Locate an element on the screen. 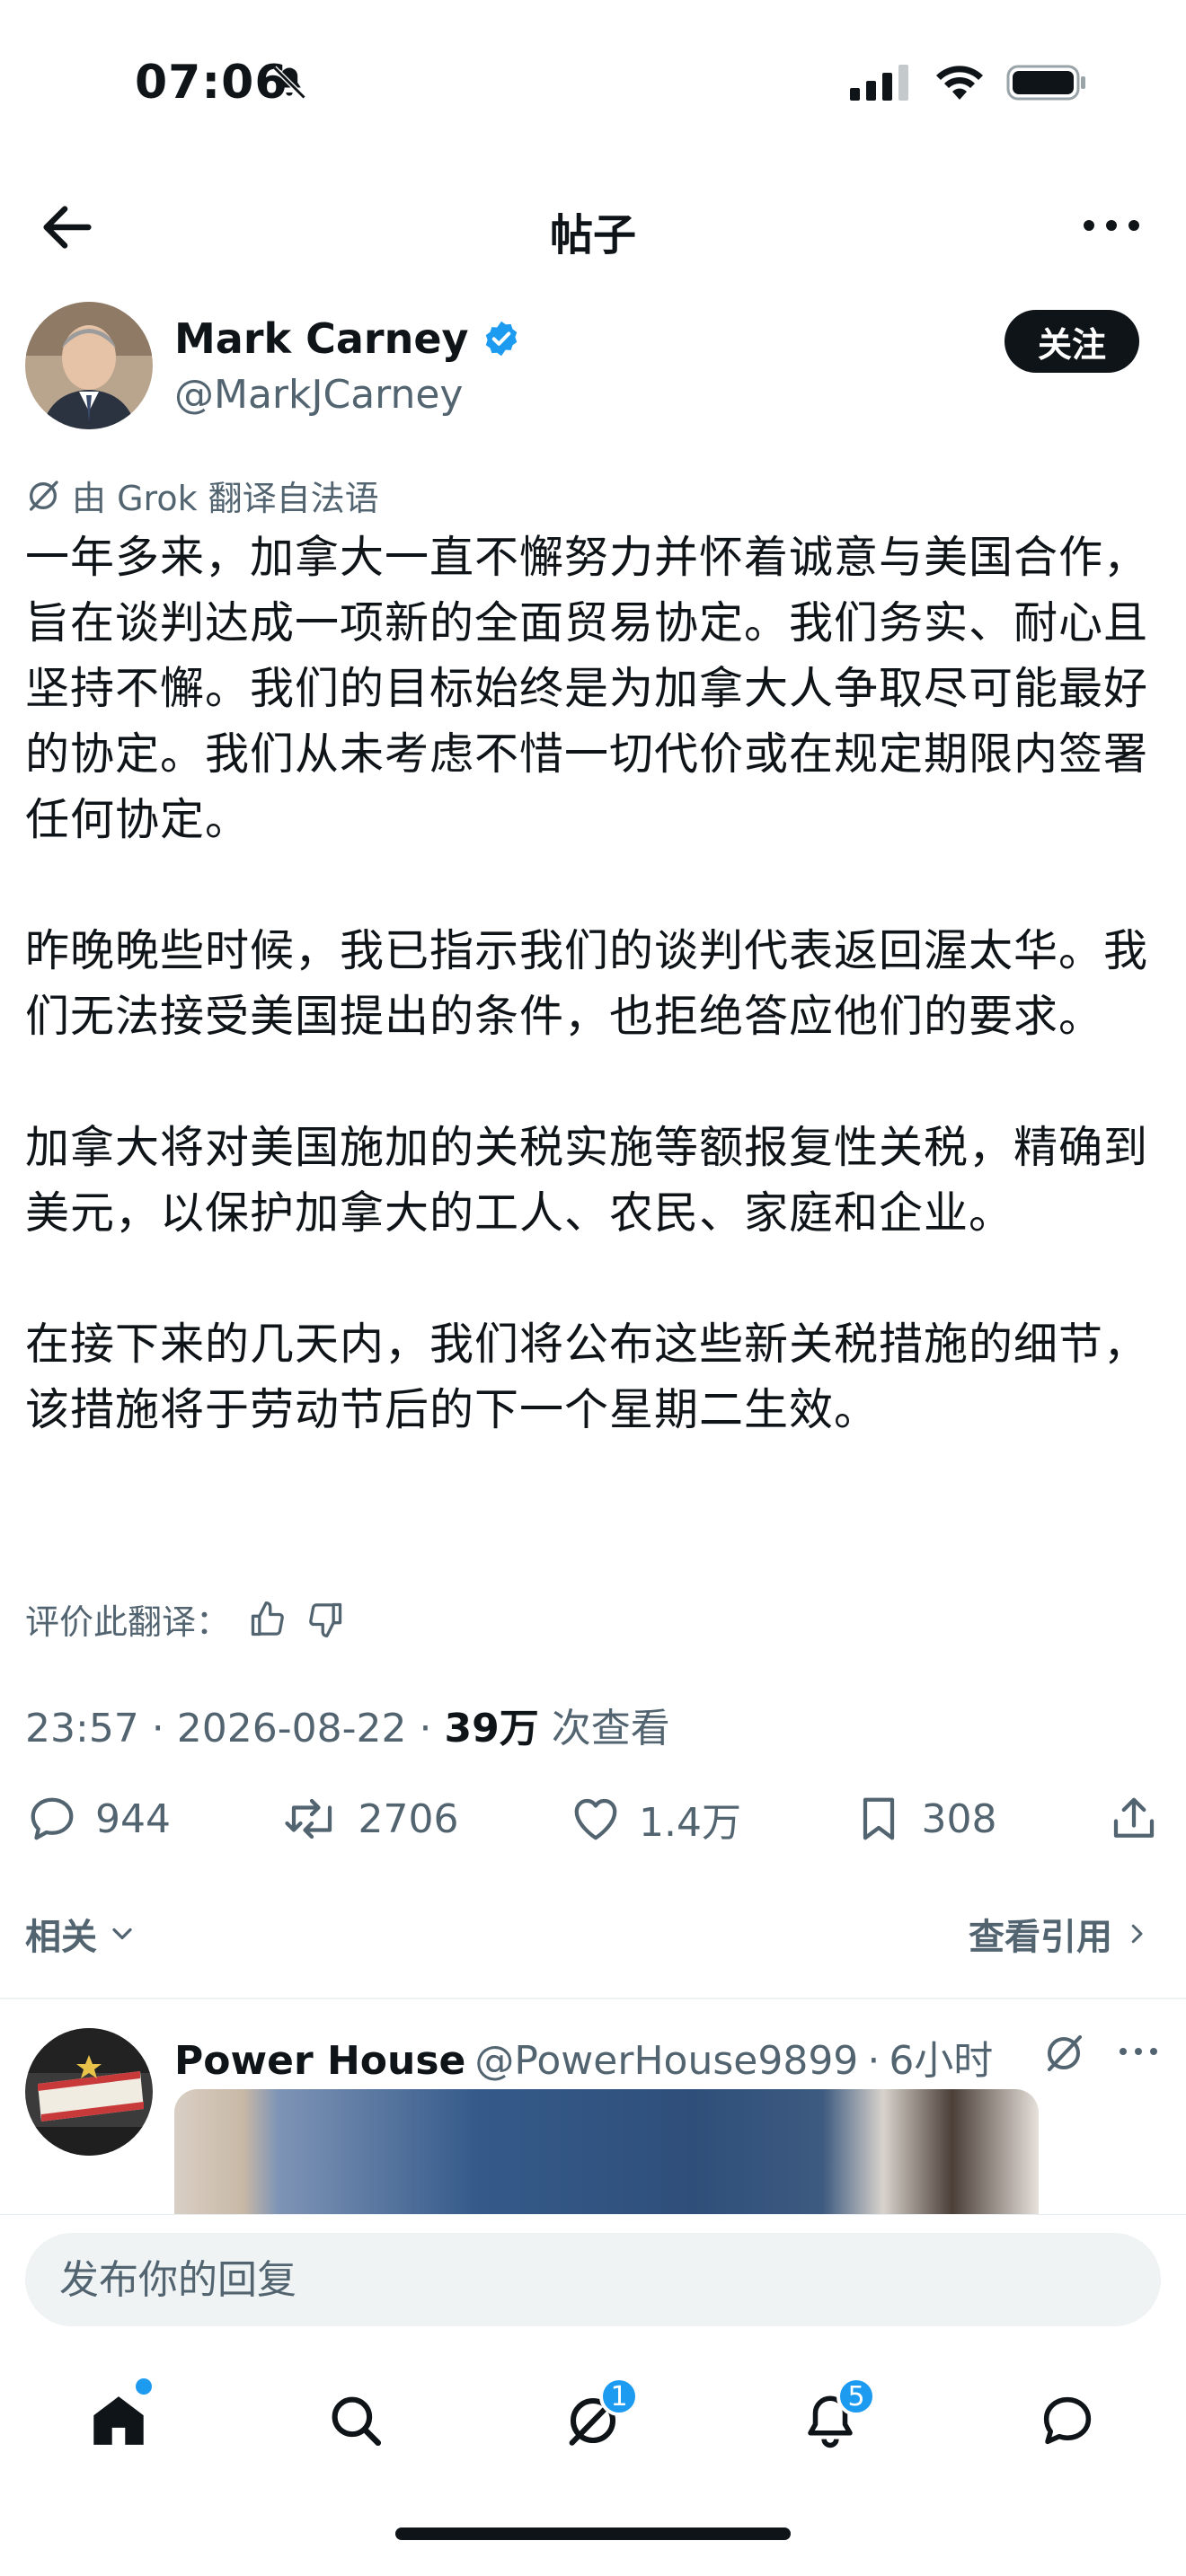 This screenshot has height=2576, width=1186. tab-search is located at coordinates (355, 2420).